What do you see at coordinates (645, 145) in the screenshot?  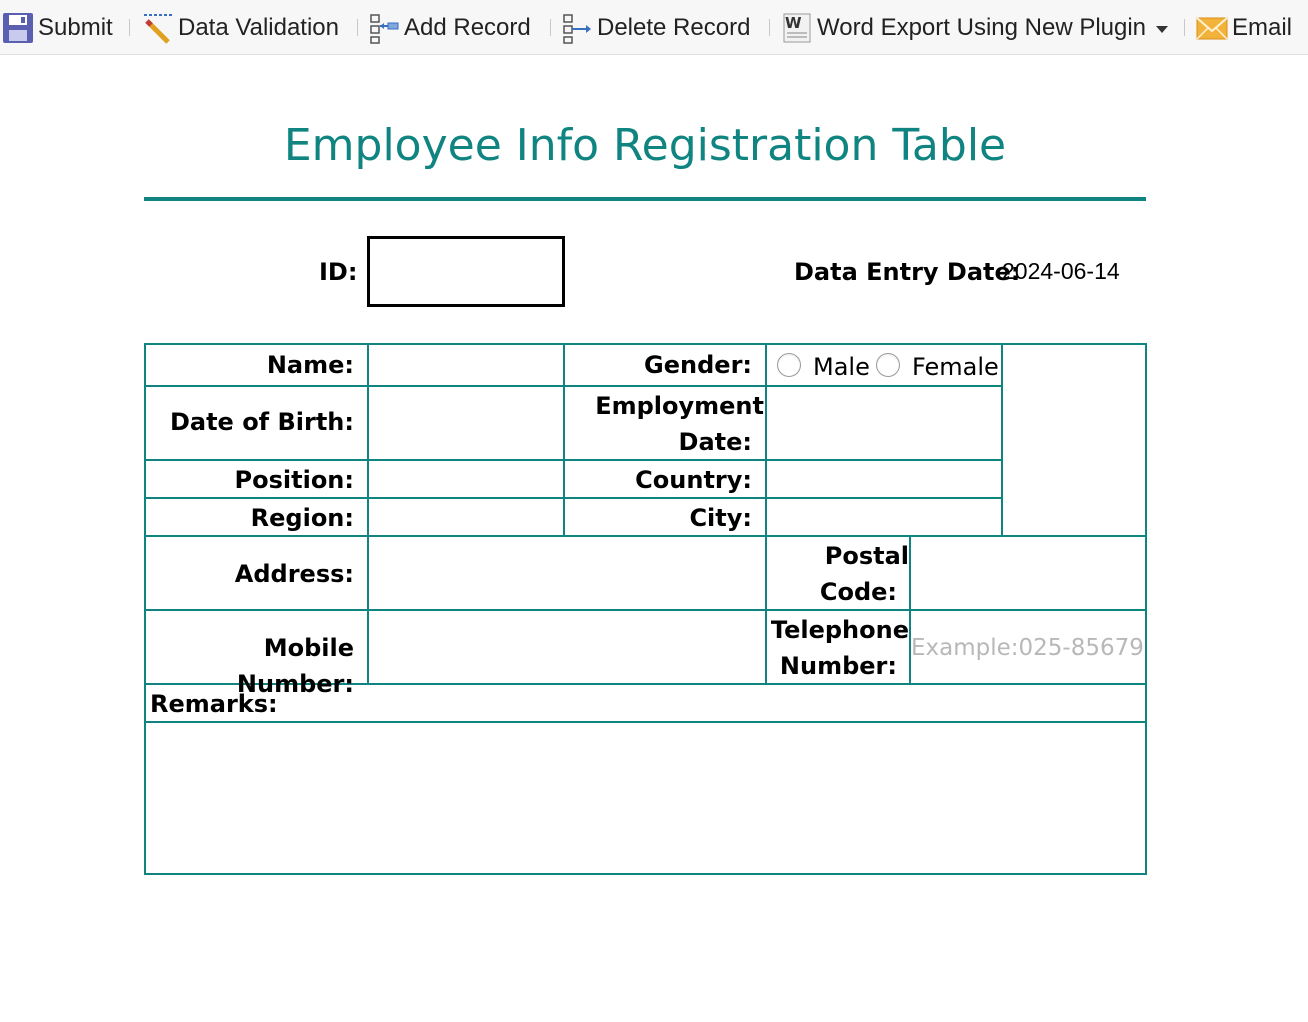 I see `page-title: Employee Info Registration Table` at bounding box center [645, 145].